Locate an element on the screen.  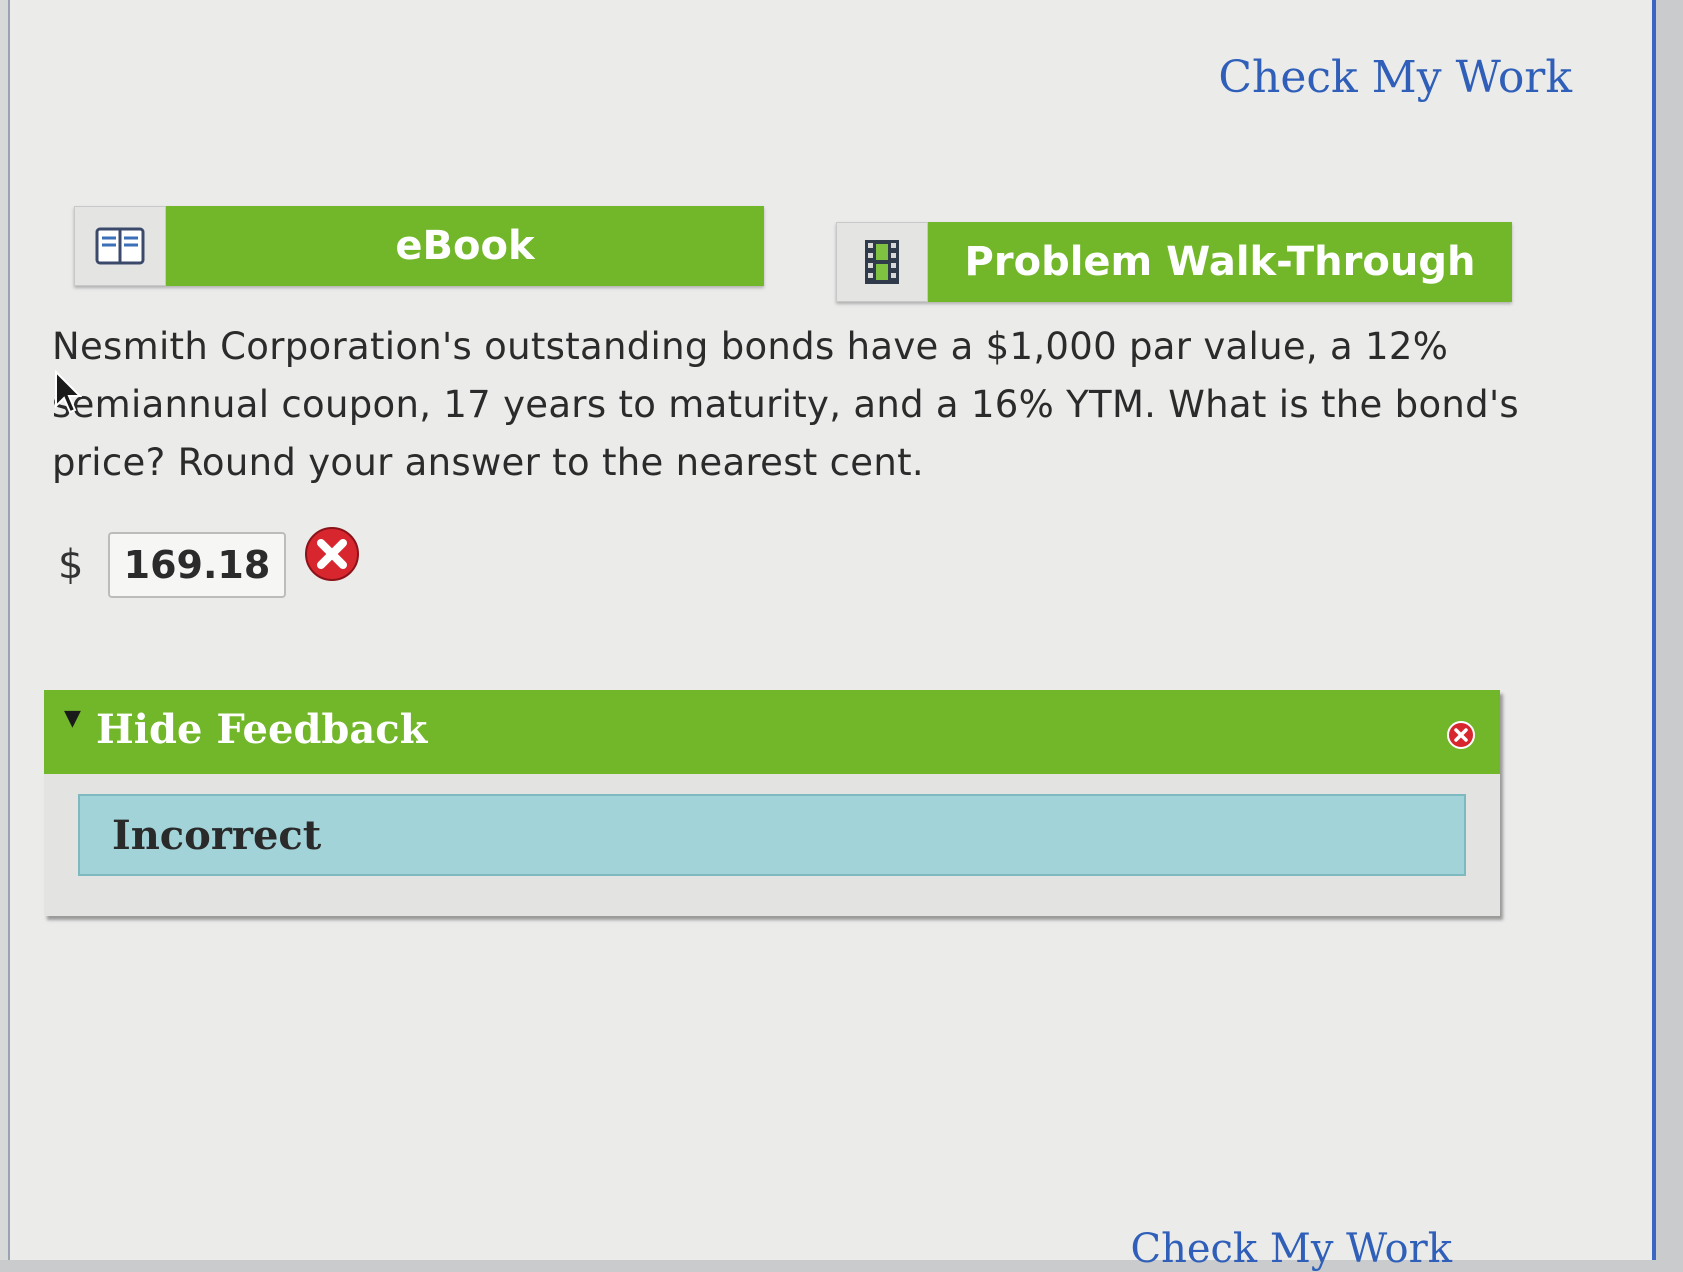
feedback-result: Incorrect is located at coordinates (772, 835).